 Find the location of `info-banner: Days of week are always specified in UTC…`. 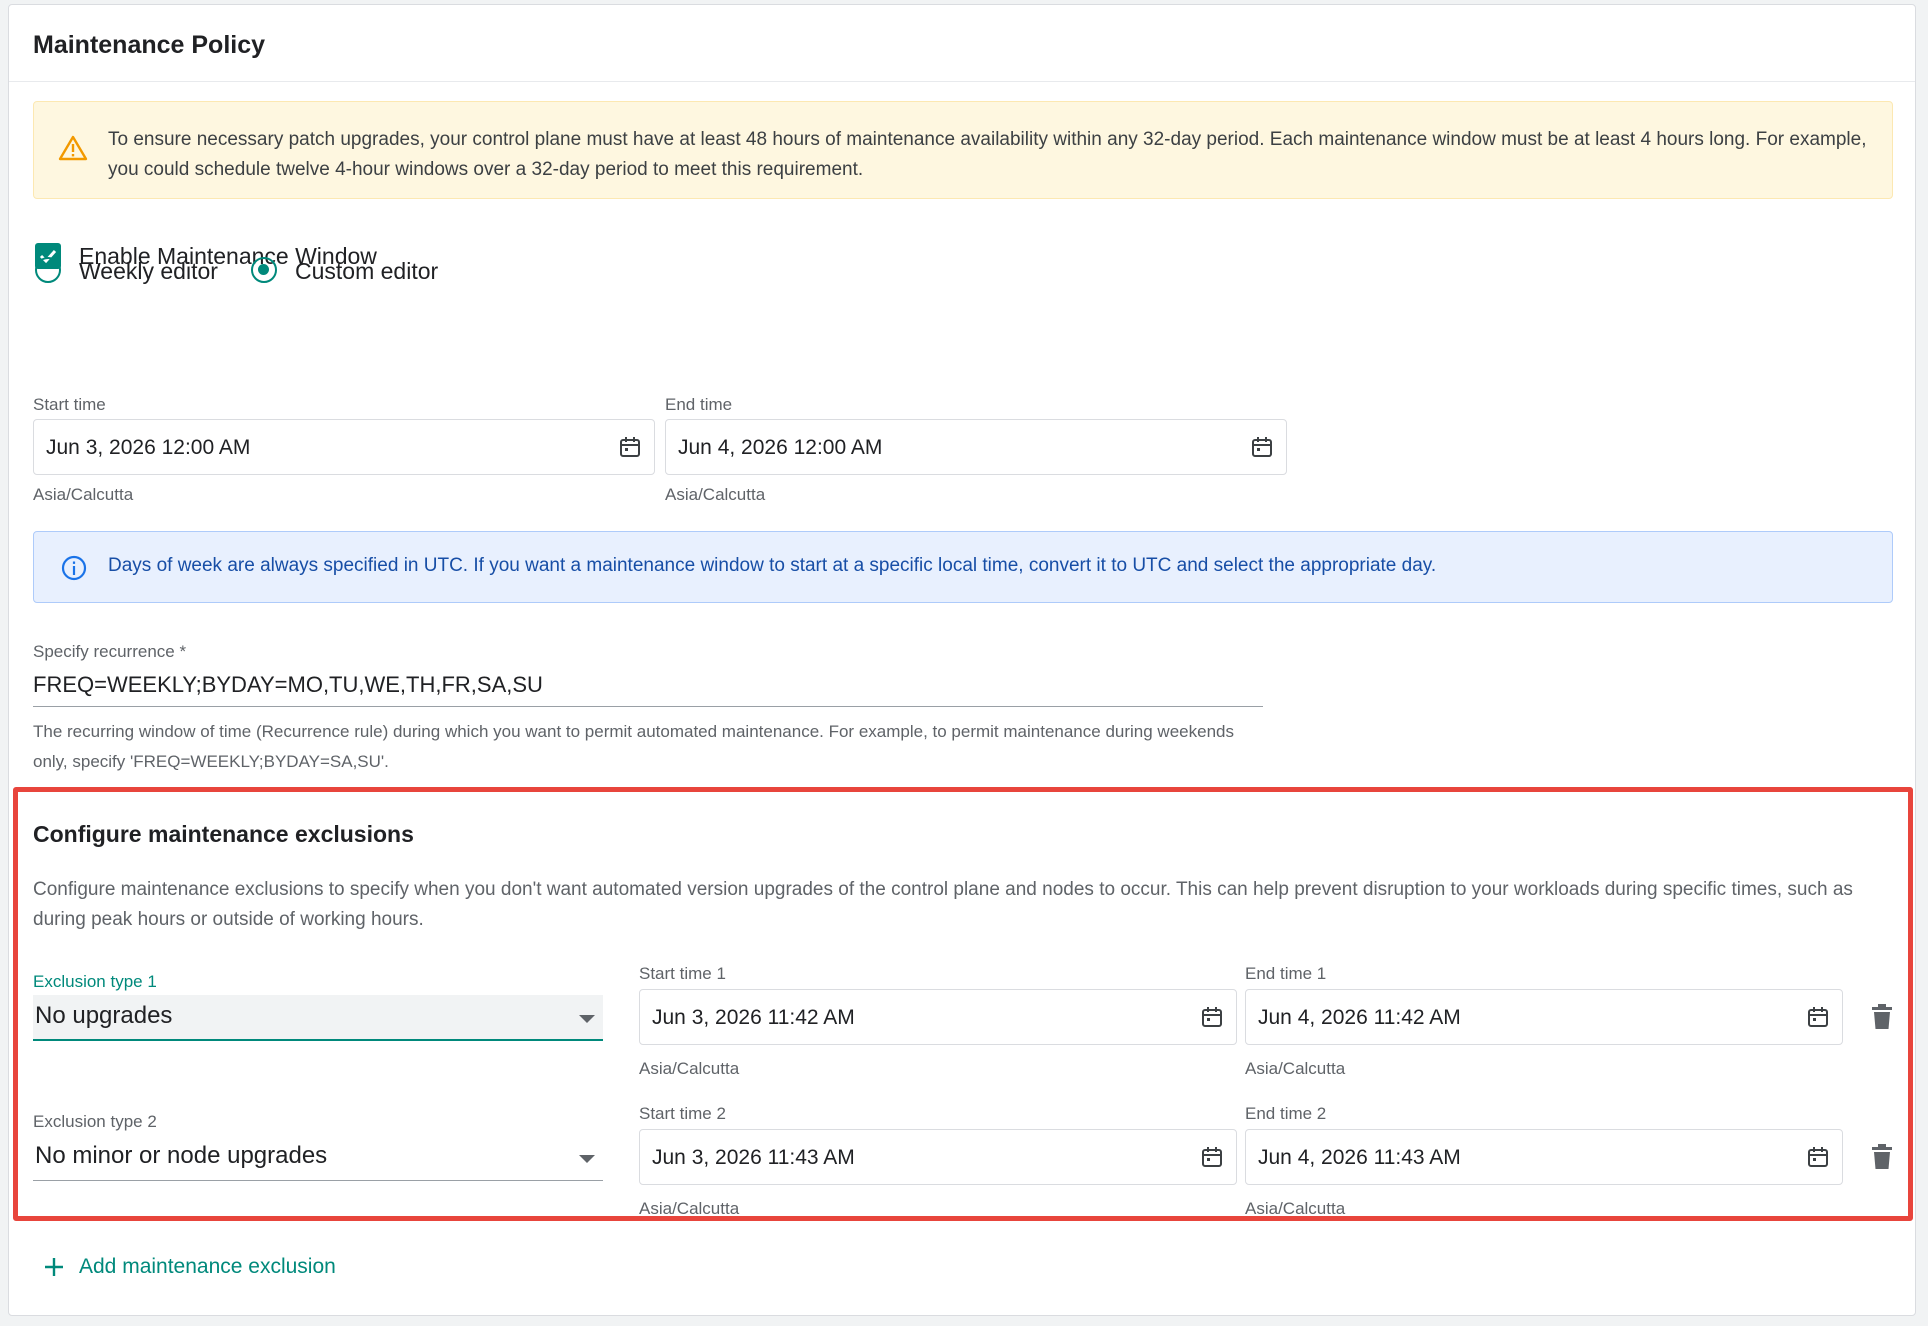

info-banner: Days of week are always specified in UTC… is located at coordinates (963, 567).